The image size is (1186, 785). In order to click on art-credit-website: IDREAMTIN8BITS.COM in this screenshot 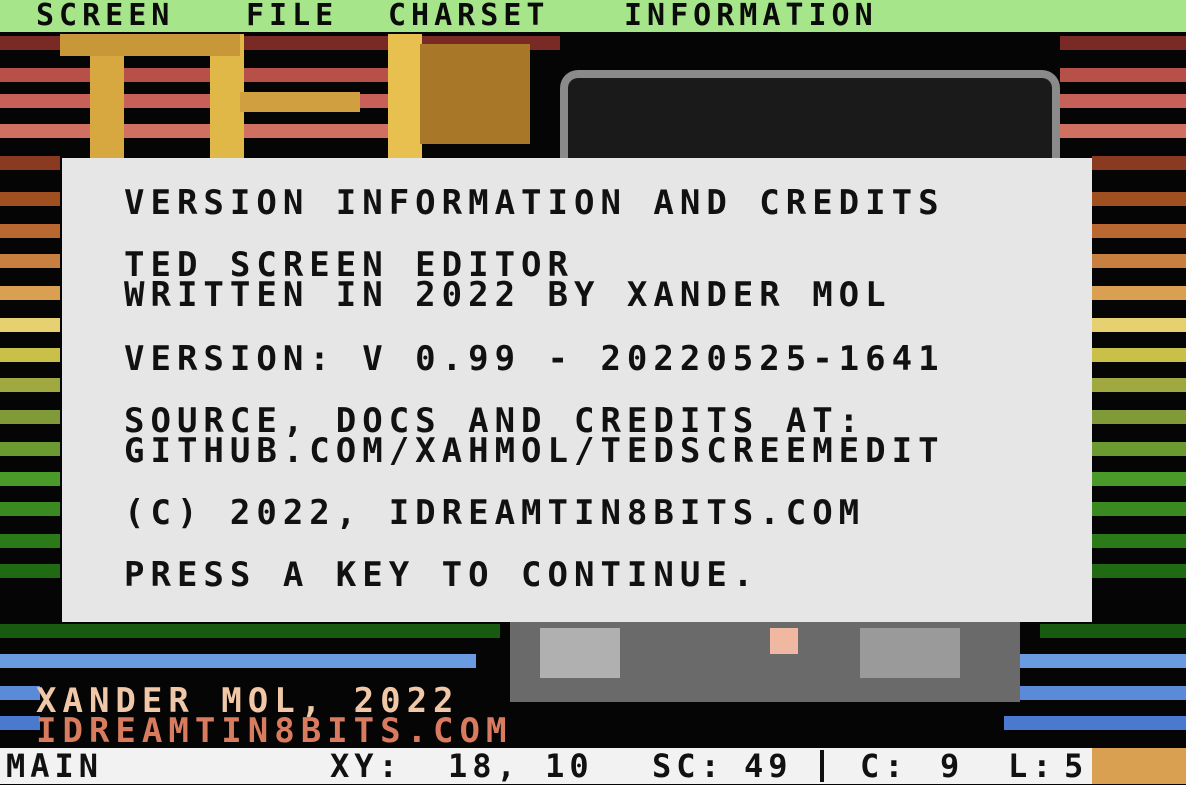, I will do `click(274, 731)`.